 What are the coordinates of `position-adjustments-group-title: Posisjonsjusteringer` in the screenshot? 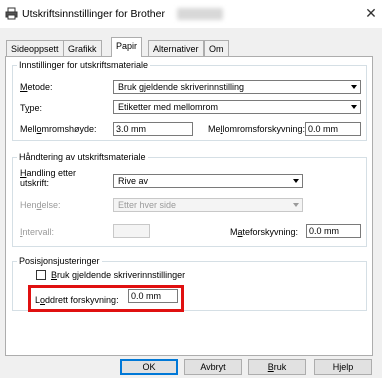 It's located at (59, 261).